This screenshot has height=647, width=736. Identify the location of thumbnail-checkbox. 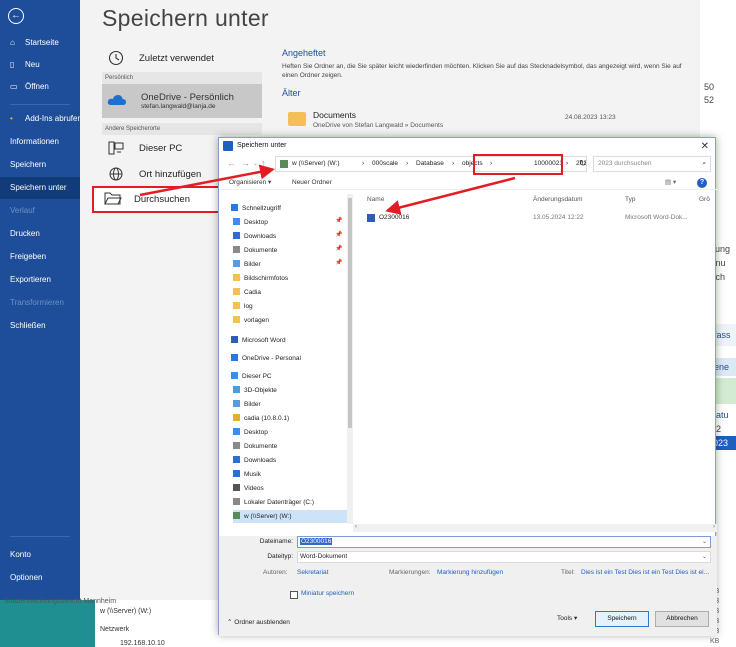
(294, 595).